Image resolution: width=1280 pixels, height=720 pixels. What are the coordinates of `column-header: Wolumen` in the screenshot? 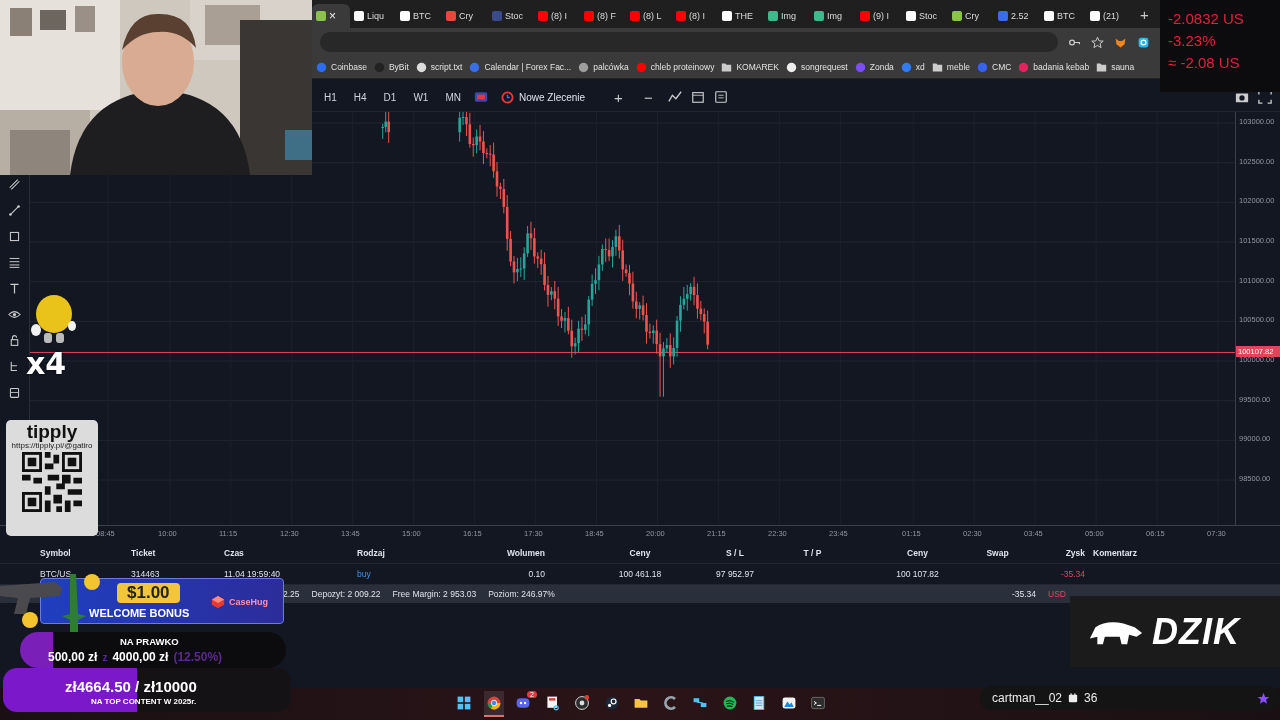 It's located at (501, 553).